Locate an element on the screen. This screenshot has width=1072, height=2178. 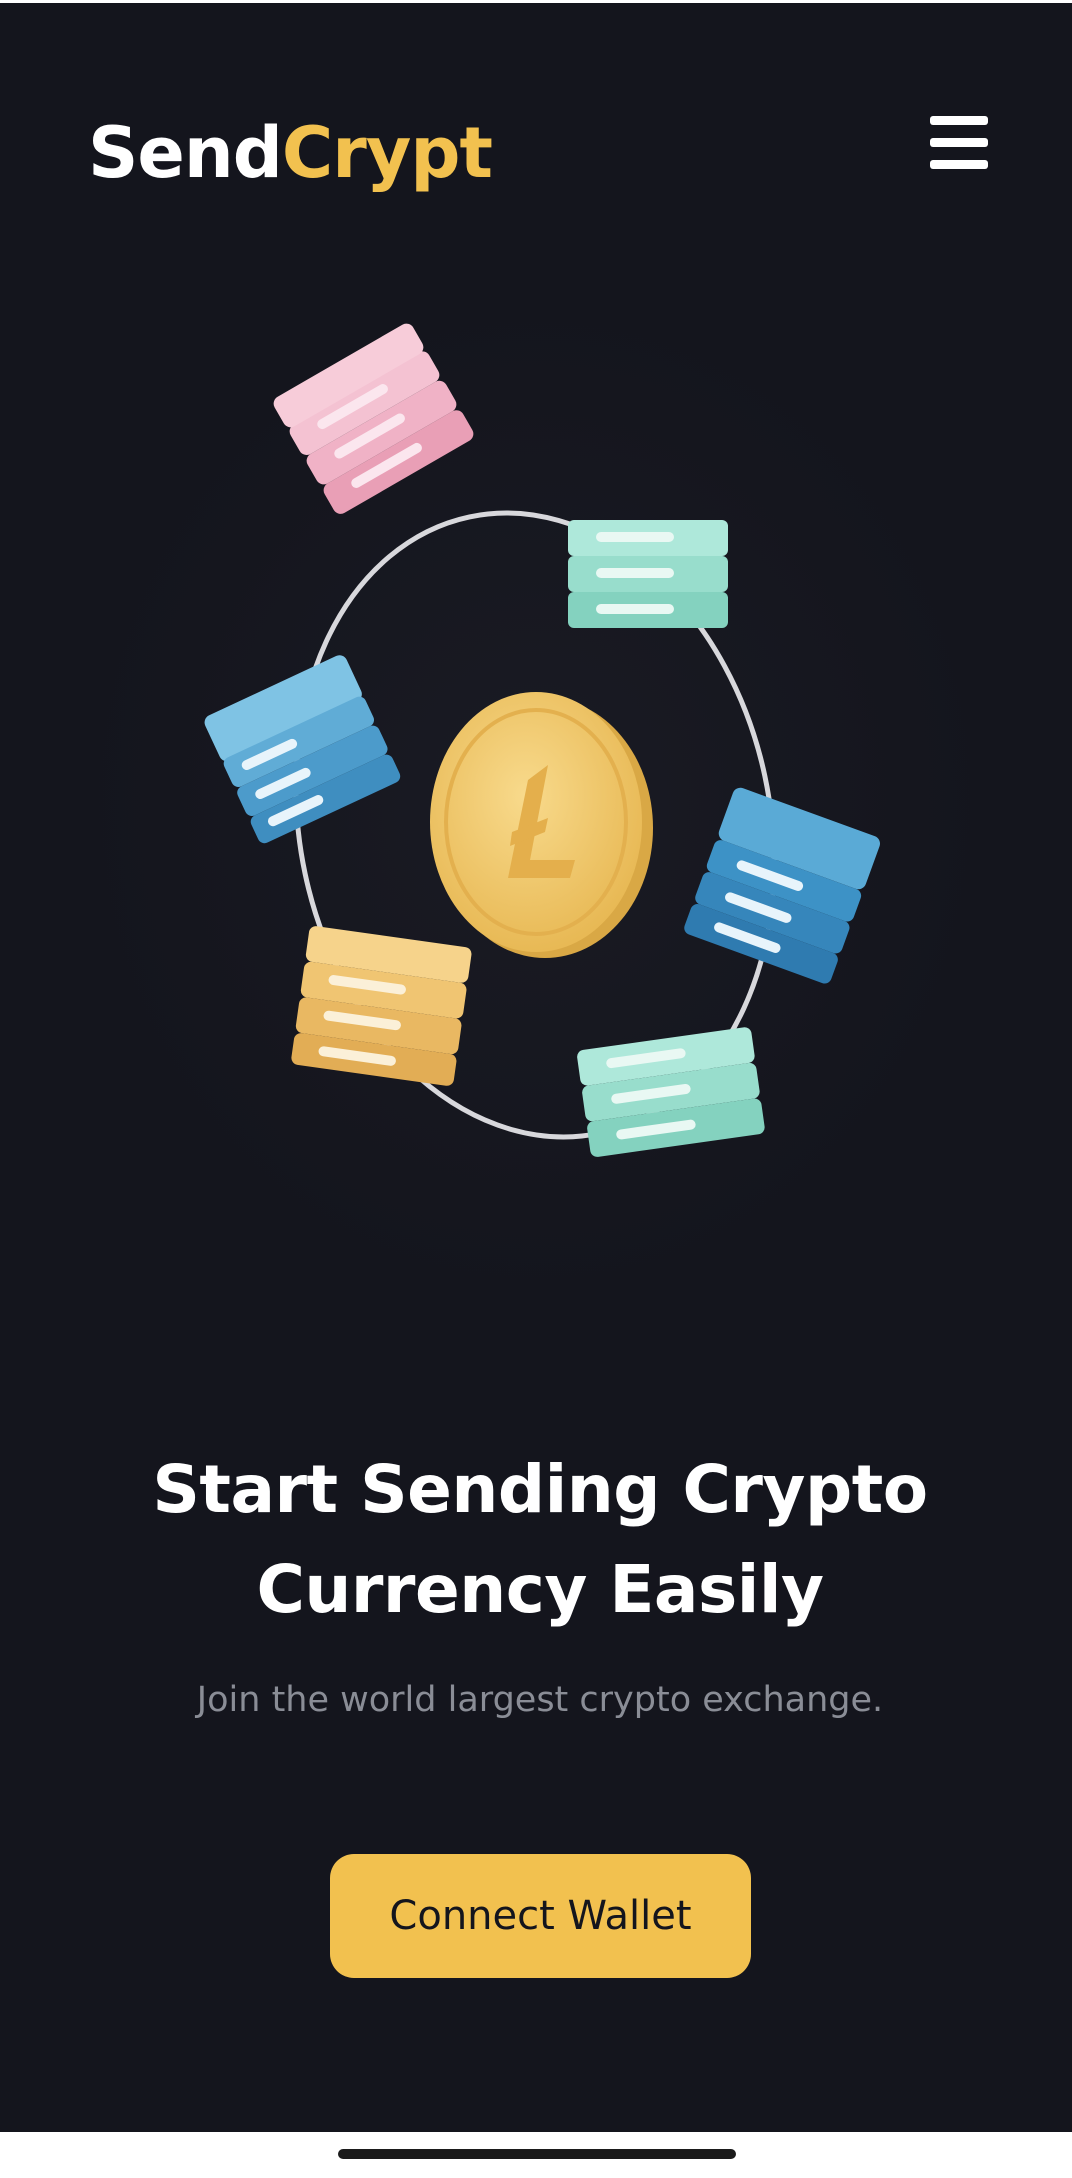
hero-title-line-1: Start Sending Crypto is located at coordinates (540, 1489).